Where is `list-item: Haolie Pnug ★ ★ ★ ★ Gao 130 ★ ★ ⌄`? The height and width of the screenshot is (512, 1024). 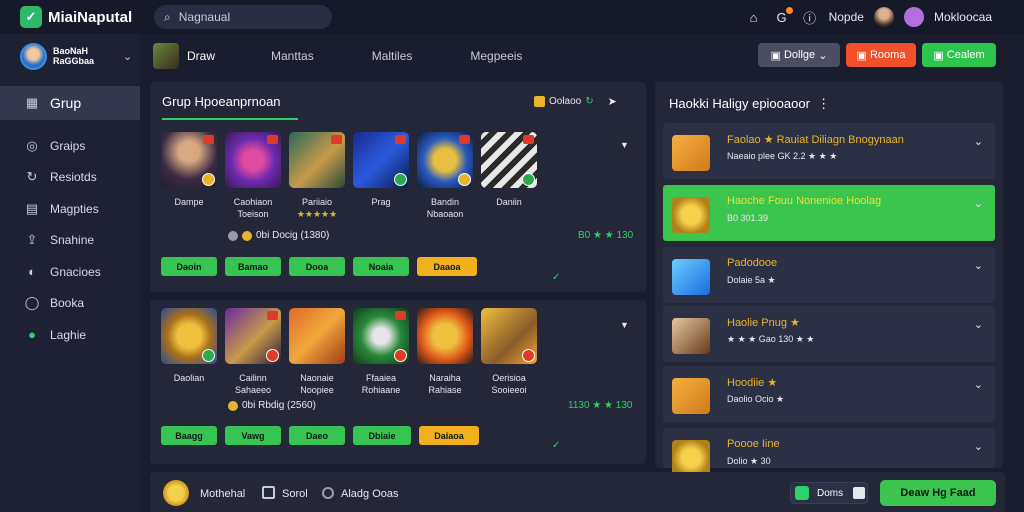
list-item: Haolie Pnug ★ ★ ★ ★ Gao 130 ★ ★ ⌄ is located at coordinates (829, 334).